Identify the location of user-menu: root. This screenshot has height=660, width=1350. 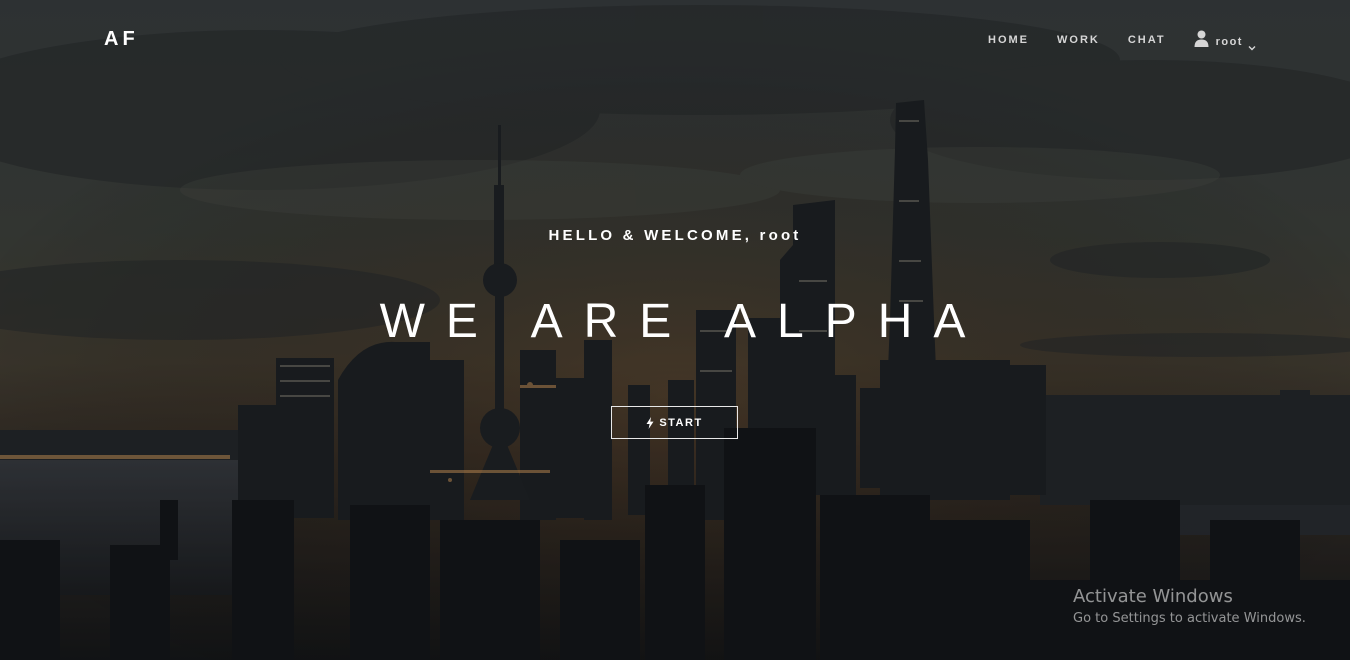
(1225, 40).